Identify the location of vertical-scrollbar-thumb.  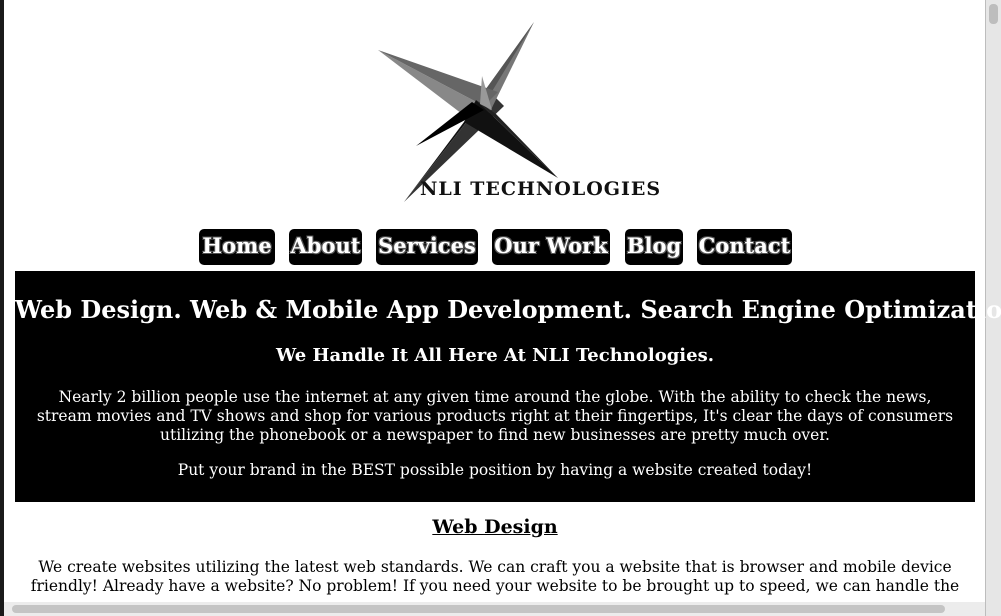
(993, 14).